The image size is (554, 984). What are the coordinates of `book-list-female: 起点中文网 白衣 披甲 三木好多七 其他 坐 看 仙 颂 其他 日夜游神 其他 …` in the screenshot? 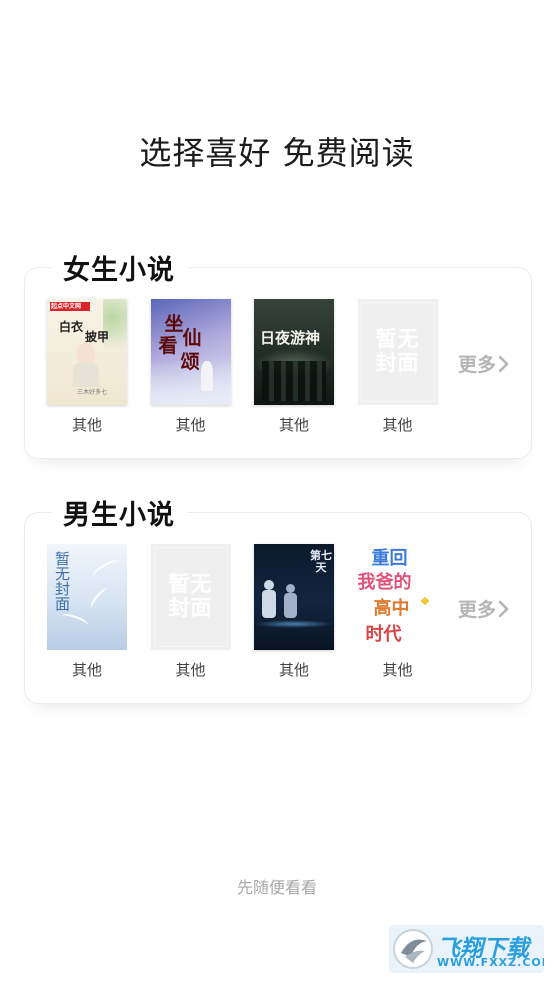 It's located at (252, 367).